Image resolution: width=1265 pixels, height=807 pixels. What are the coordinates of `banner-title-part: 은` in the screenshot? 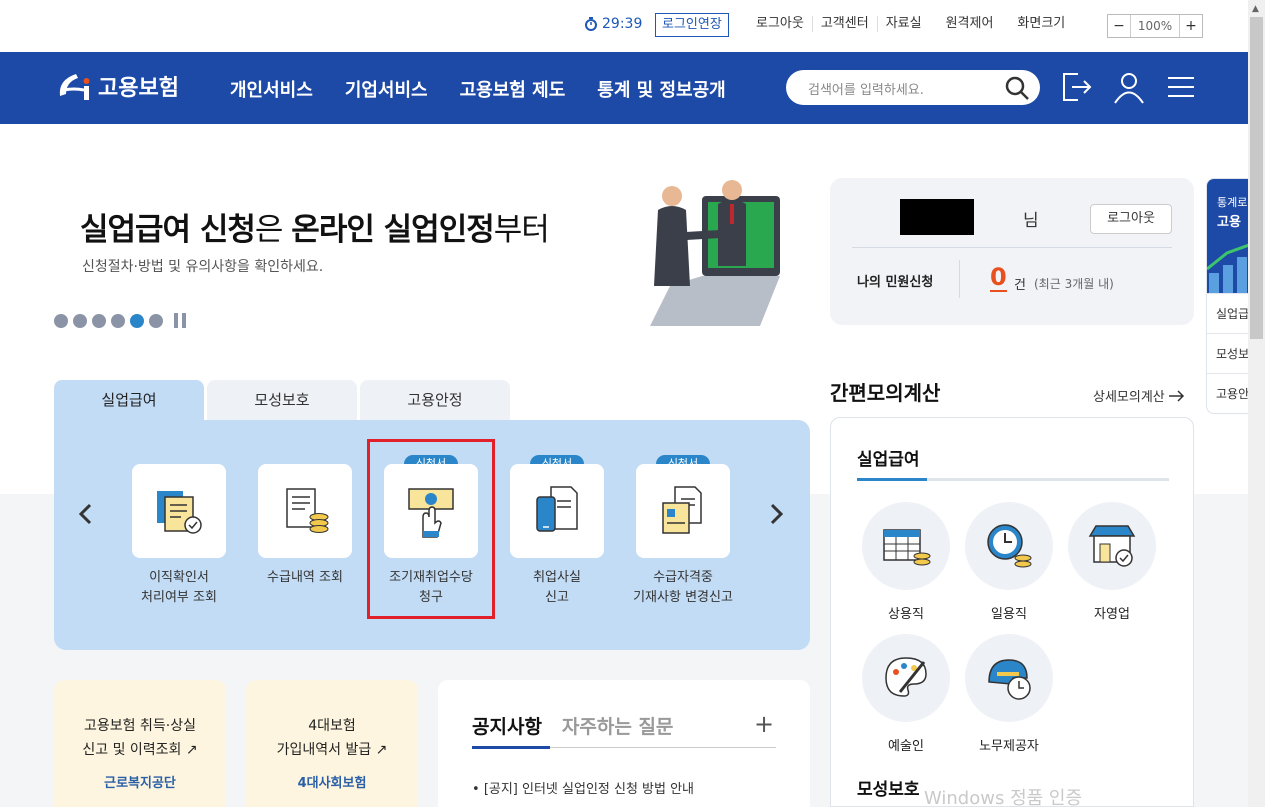 It's located at (273, 230).